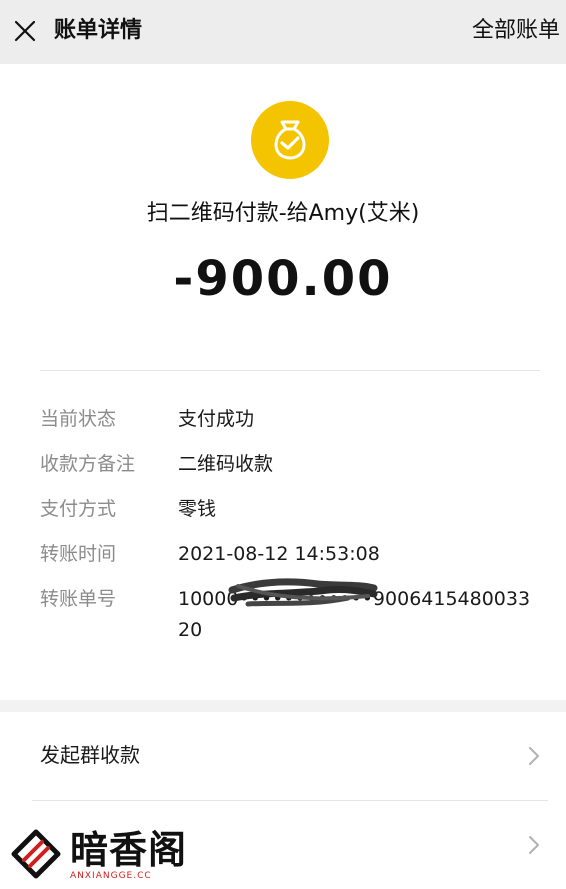 This screenshot has height=889, width=566. What do you see at coordinates (111, 876) in the screenshot?
I see `watermark-subtext: ANXIANGGE.CC` at bounding box center [111, 876].